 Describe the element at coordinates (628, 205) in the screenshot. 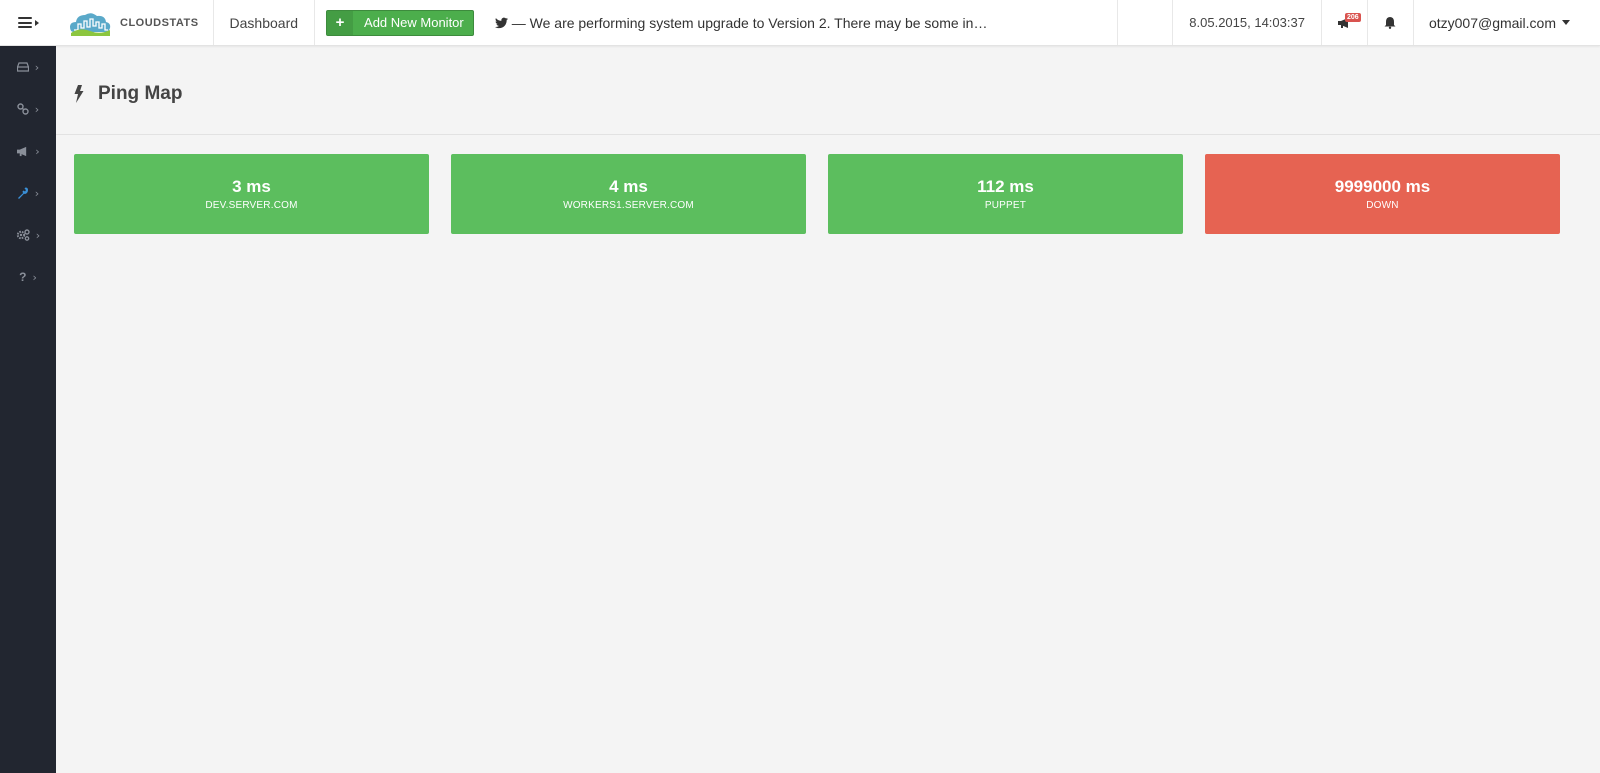

I see `ping-host: WORKERS1.SERVER.COM` at that location.